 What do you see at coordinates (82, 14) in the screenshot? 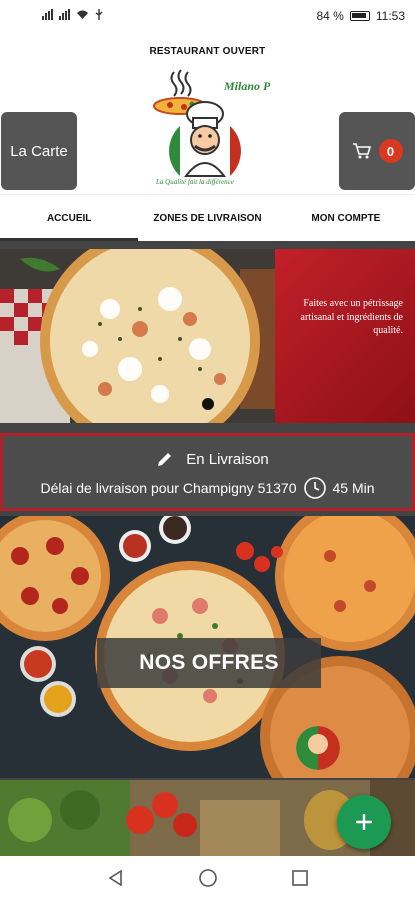
I see `wifi-icon` at bounding box center [82, 14].